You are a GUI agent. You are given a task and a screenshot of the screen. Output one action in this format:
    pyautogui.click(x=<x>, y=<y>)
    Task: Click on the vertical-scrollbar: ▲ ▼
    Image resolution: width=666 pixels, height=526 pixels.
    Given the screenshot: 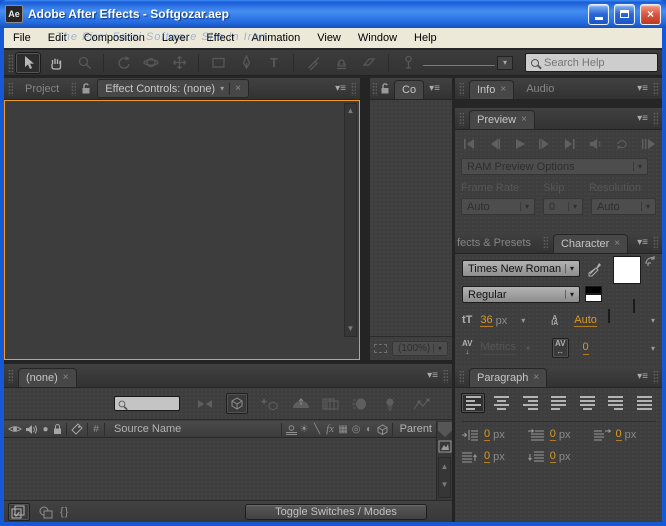 What is the action you would take?
    pyautogui.click(x=350, y=220)
    